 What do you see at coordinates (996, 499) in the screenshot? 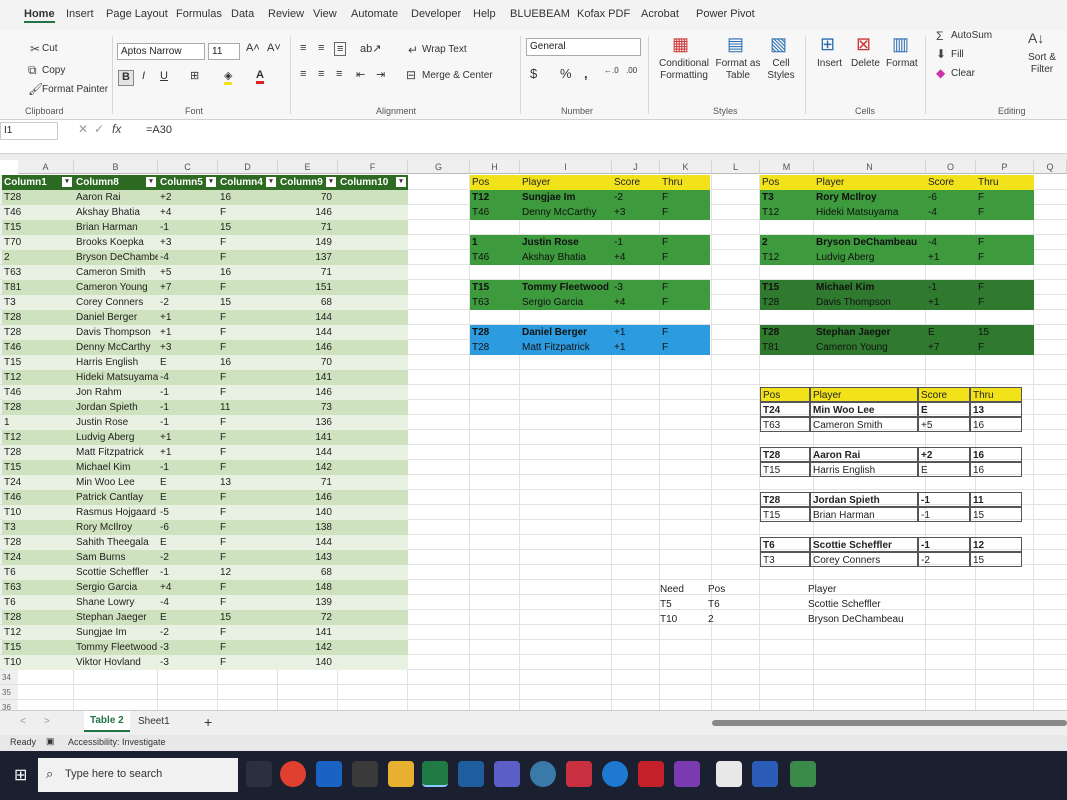
I see `summary-cell: 11` at bounding box center [996, 499].